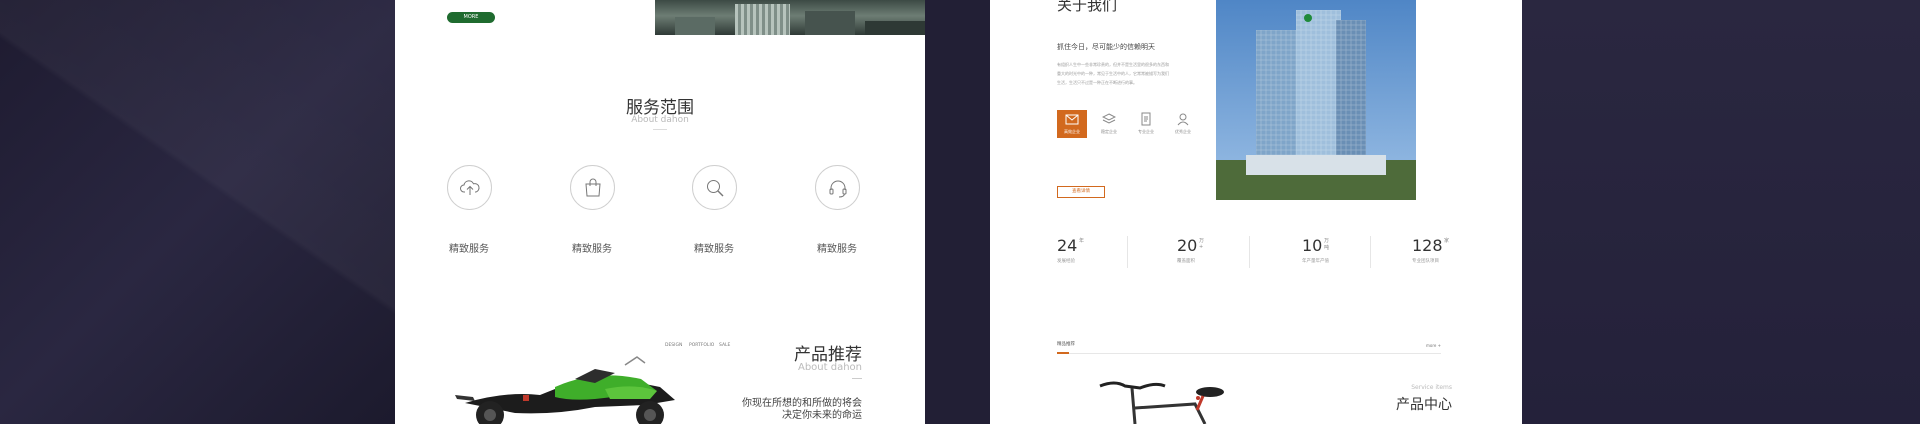 This screenshot has width=1920, height=424. Describe the element at coordinates (1082, 241) in the screenshot. I see `stat-unit: 年` at that location.